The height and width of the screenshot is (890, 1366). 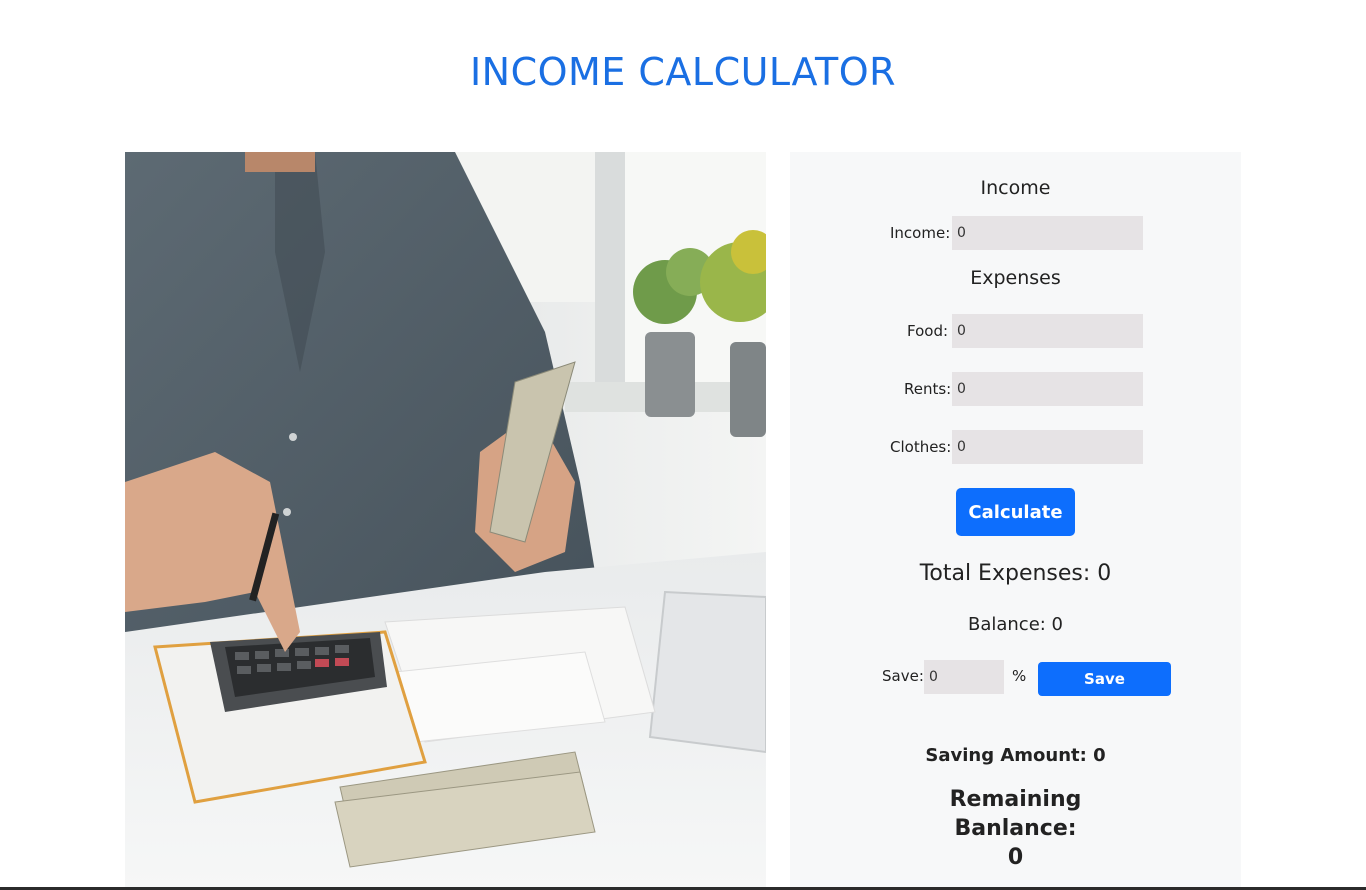 What do you see at coordinates (1104, 679) in the screenshot?
I see `save-button: Save` at bounding box center [1104, 679].